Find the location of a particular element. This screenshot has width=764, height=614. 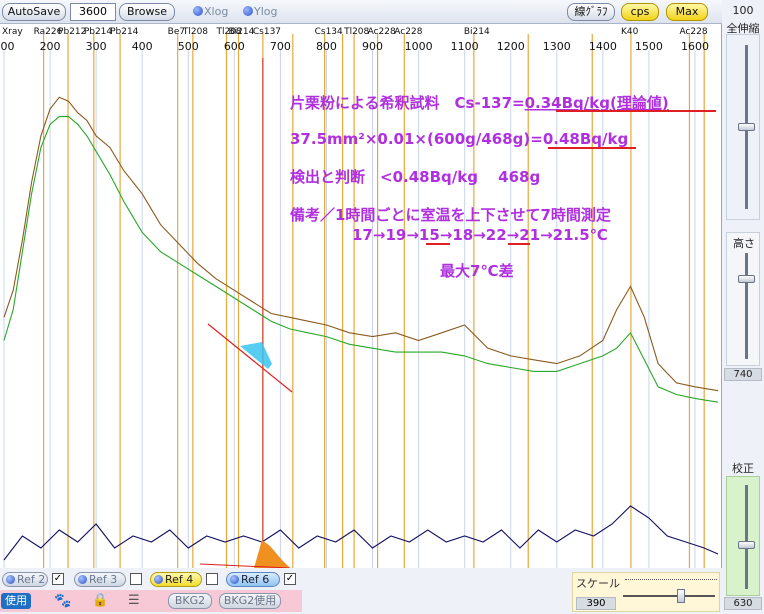

ref6-label: Ref 6 is located at coordinates (255, 579).